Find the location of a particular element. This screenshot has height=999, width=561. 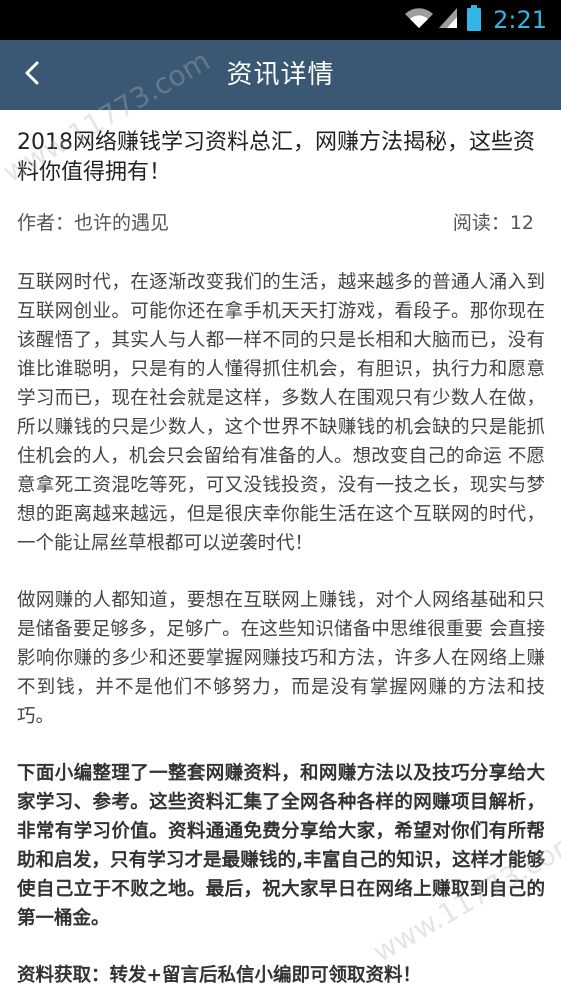

battery-icon is located at coordinates (474, 20).